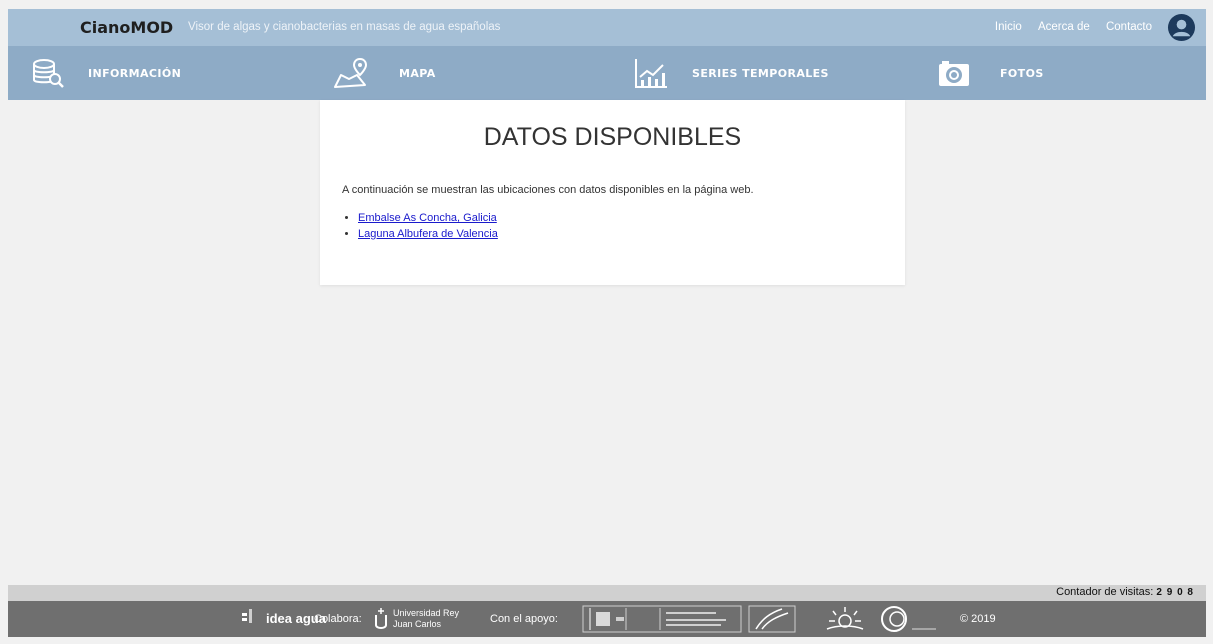 The image size is (1213, 644). What do you see at coordinates (384, 73) in the screenshot?
I see `nav-item-mapa: MAPA` at bounding box center [384, 73].